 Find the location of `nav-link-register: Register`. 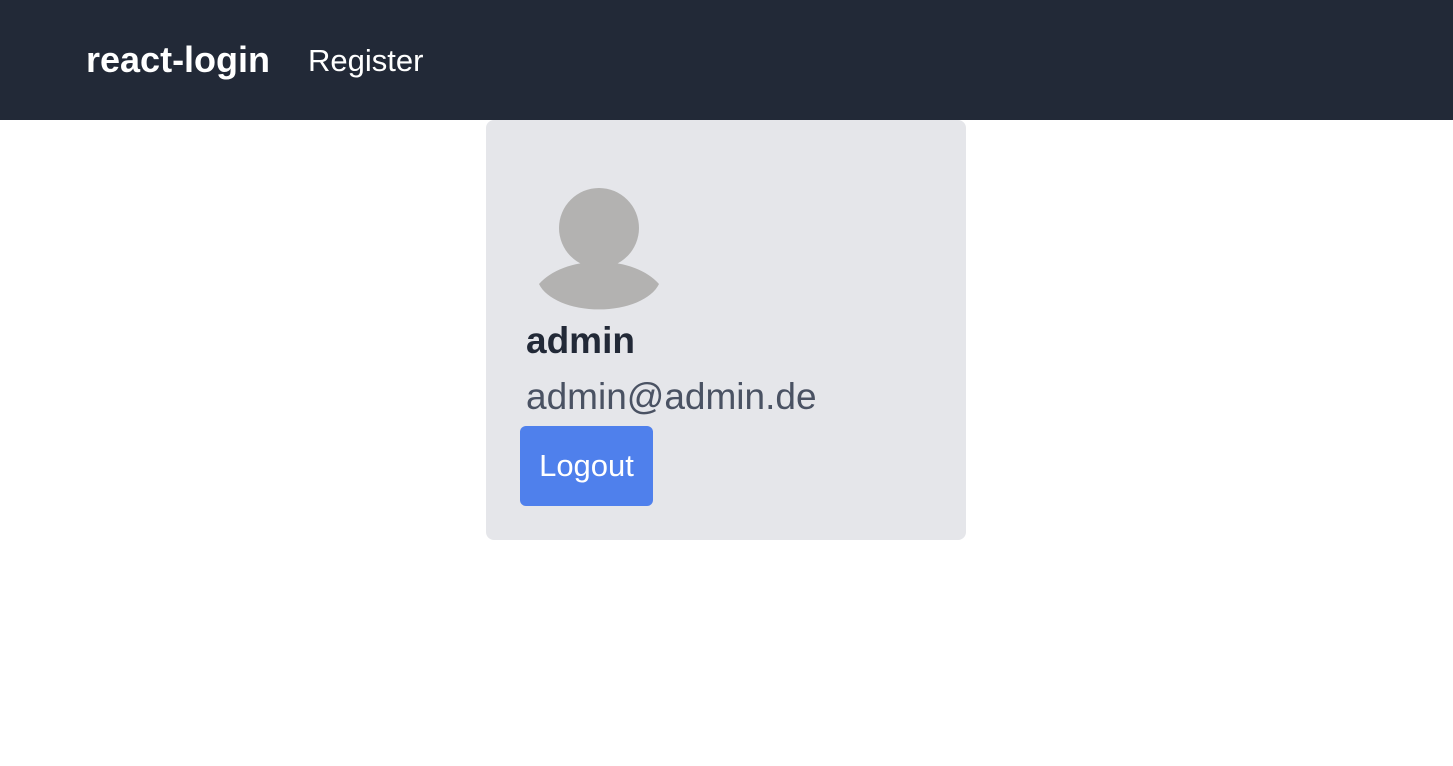

nav-link-register: Register is located at coordinates (365, 61).